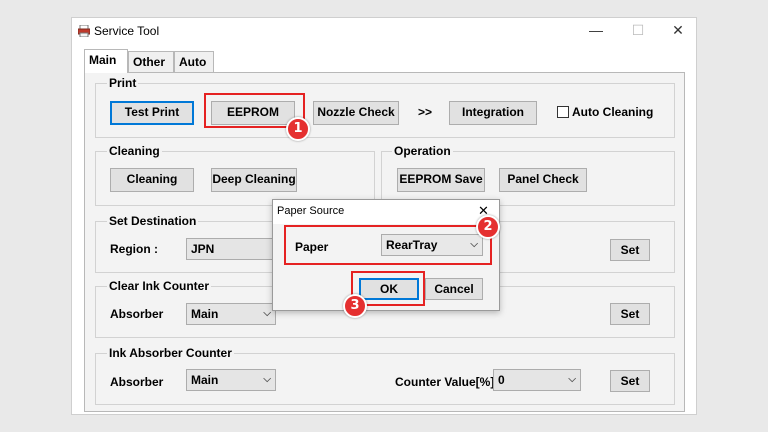 This screenshot has height=432, width=768. What do you see at coordinates (386, 61) in the screenshot?
I see `tab-strip: Main Other Auto` at bounding box center [386, 61].